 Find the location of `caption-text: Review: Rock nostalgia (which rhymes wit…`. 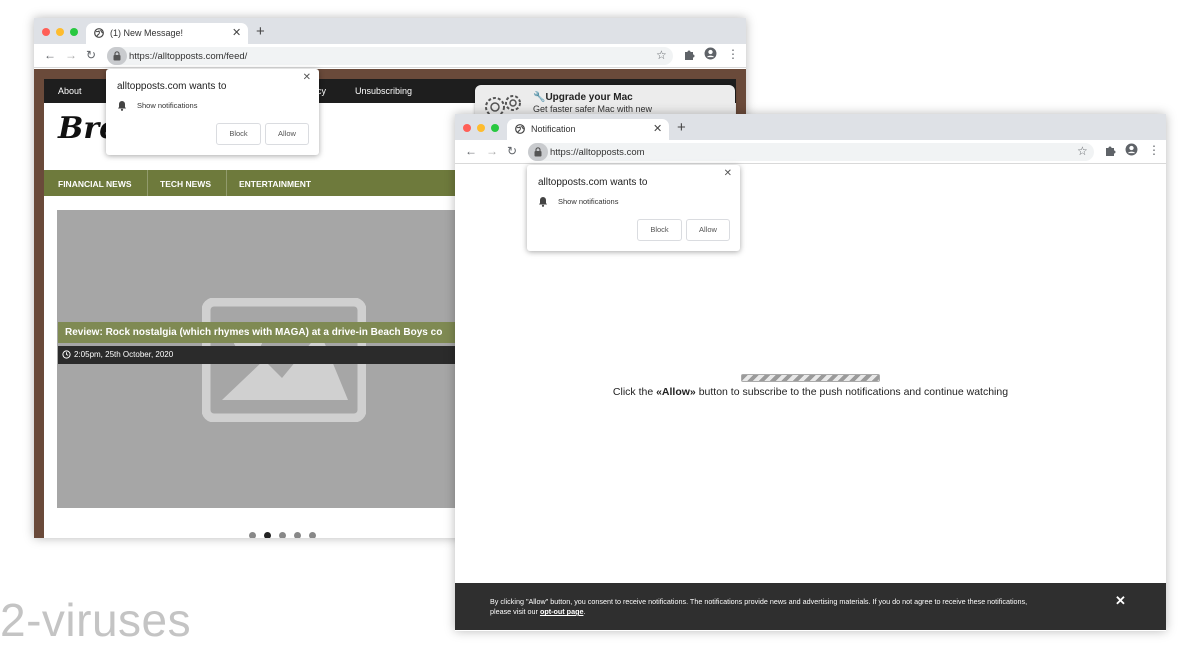

caption-text: Review: Rock nostalgia (which rhymes wit… is located at coordinates (254, 332).